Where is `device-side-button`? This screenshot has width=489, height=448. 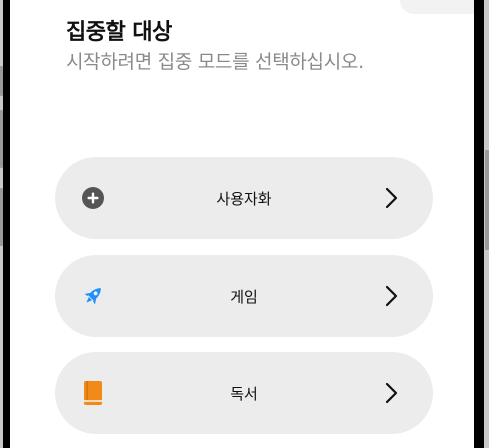 device-side-button is located at coordinates (1, 81).